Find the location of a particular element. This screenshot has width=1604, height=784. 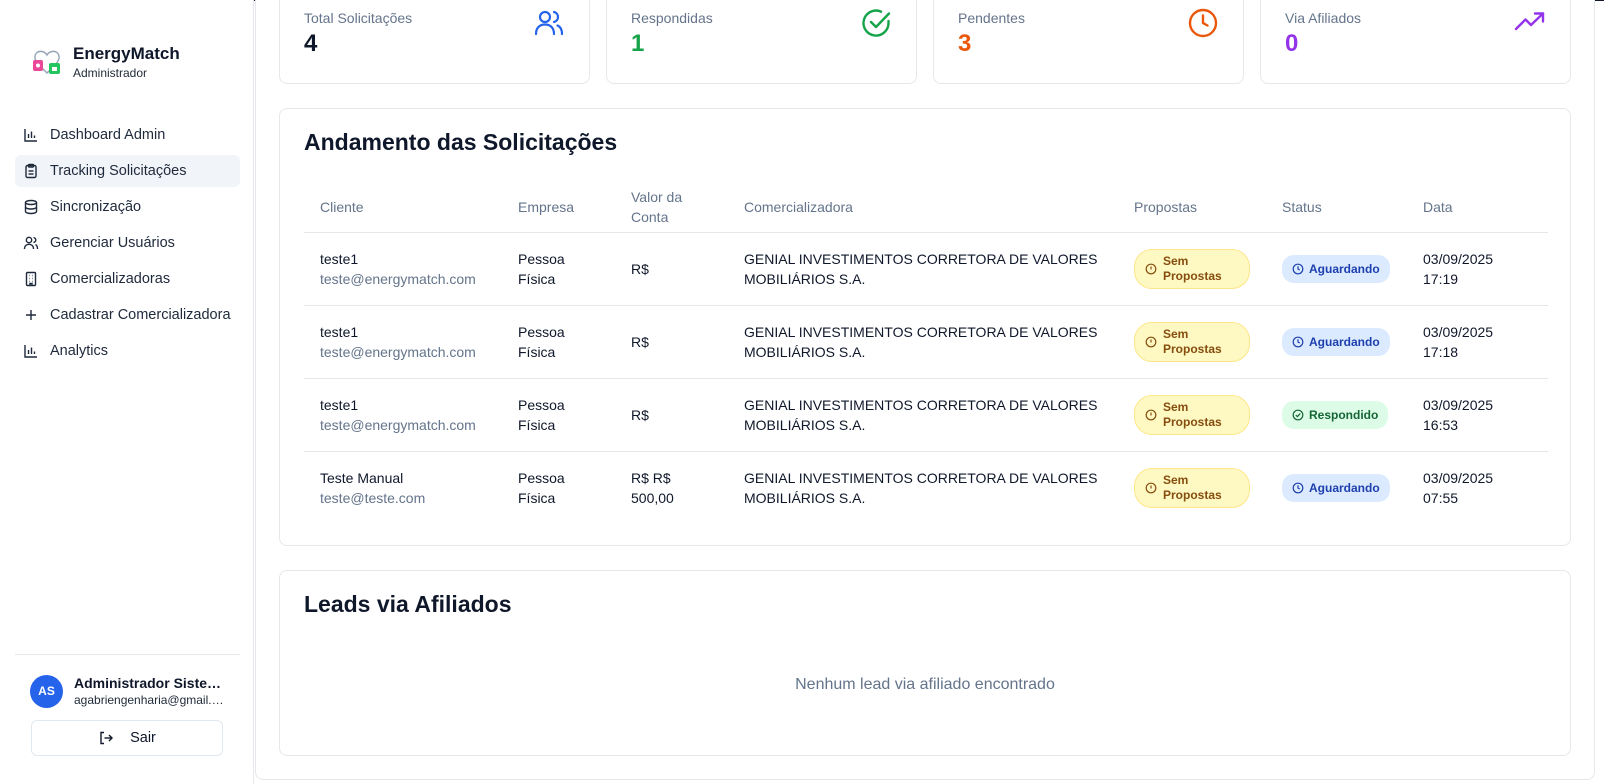

energymatch-logo is located at coordinates (46, 62).